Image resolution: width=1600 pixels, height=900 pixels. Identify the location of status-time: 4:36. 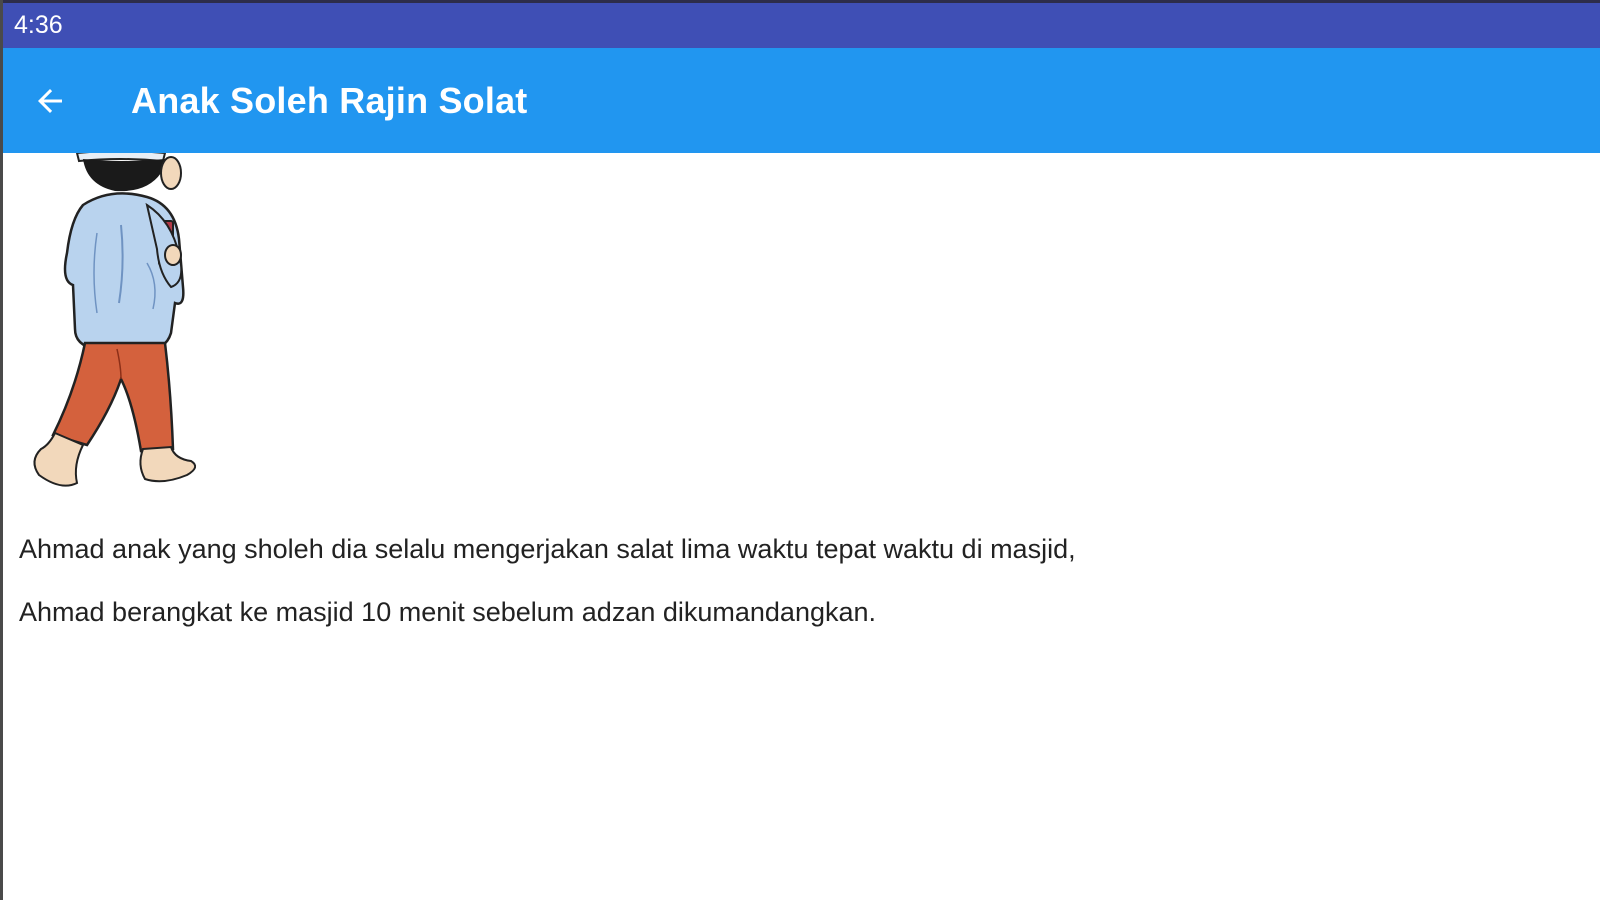
(38, 25).